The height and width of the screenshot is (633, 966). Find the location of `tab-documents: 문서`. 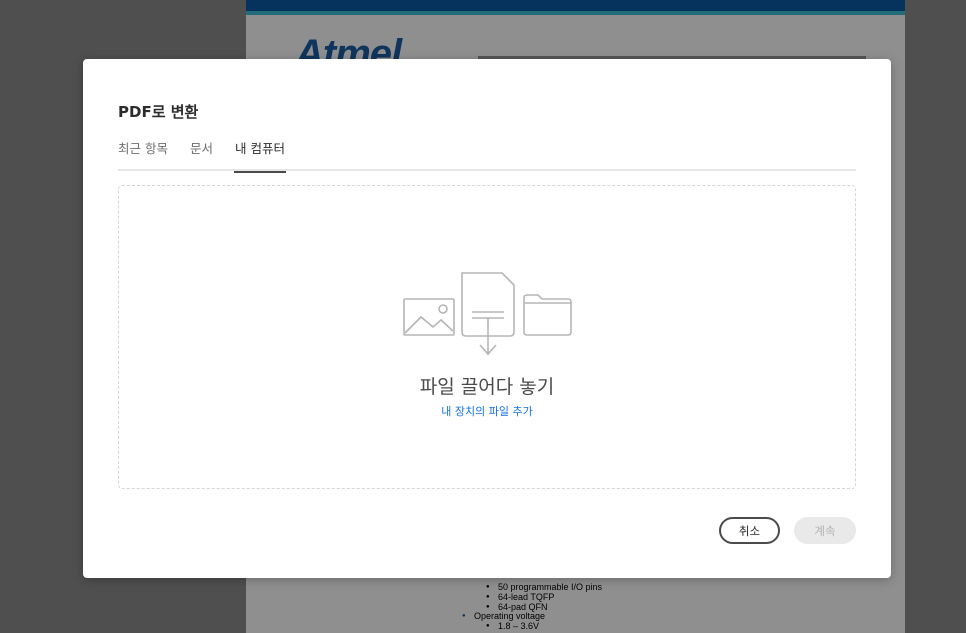

tab-documents: 문서 is located at coordinates (201, 156).